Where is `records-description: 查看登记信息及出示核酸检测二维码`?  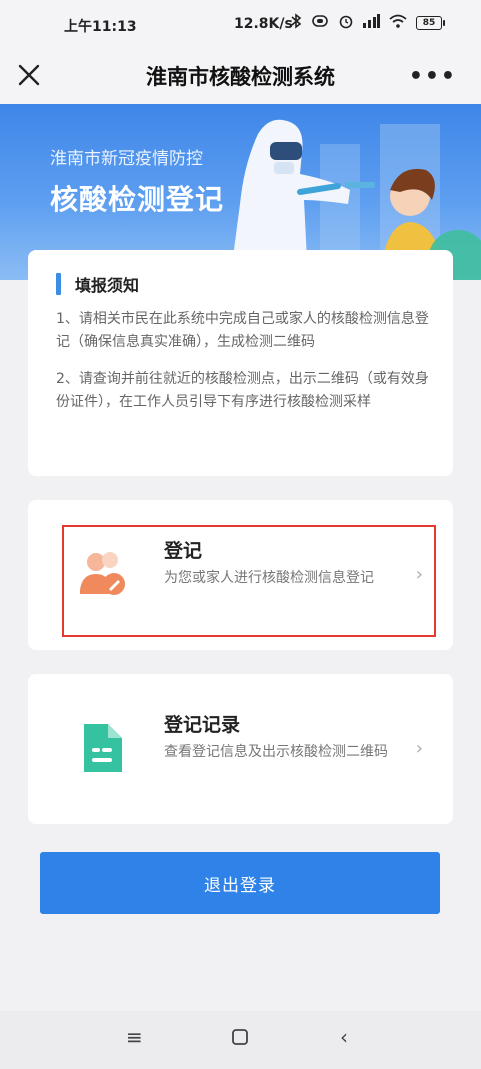 records-description: 查看登记信息及出示核酸检测二维码 is located at coordinates (276, 752).